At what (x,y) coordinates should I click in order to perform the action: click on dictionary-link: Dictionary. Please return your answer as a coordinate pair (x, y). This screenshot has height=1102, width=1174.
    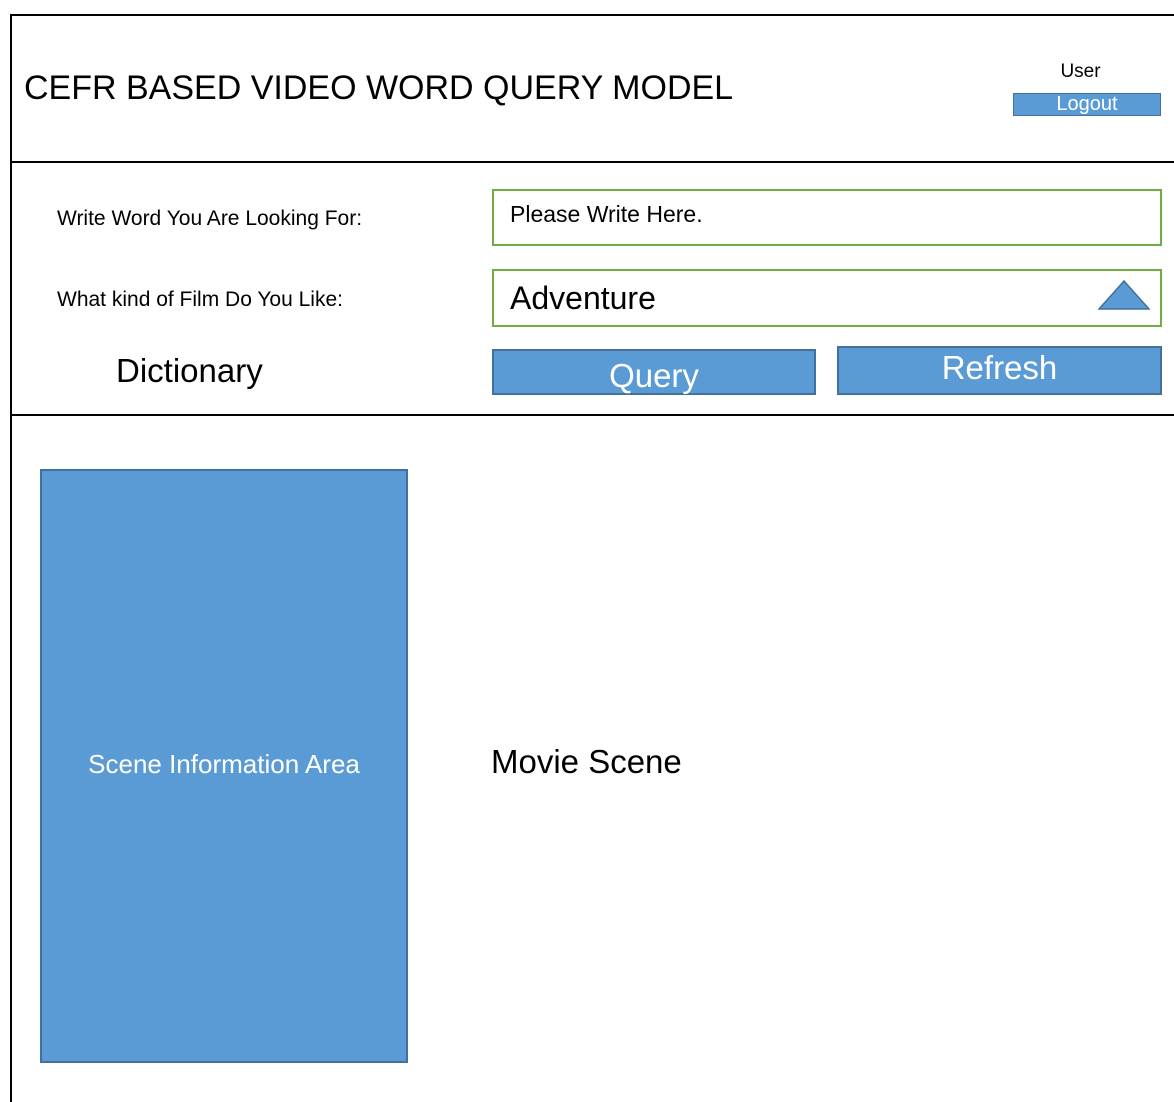
    Looking at the image, I should click on (189, 371).